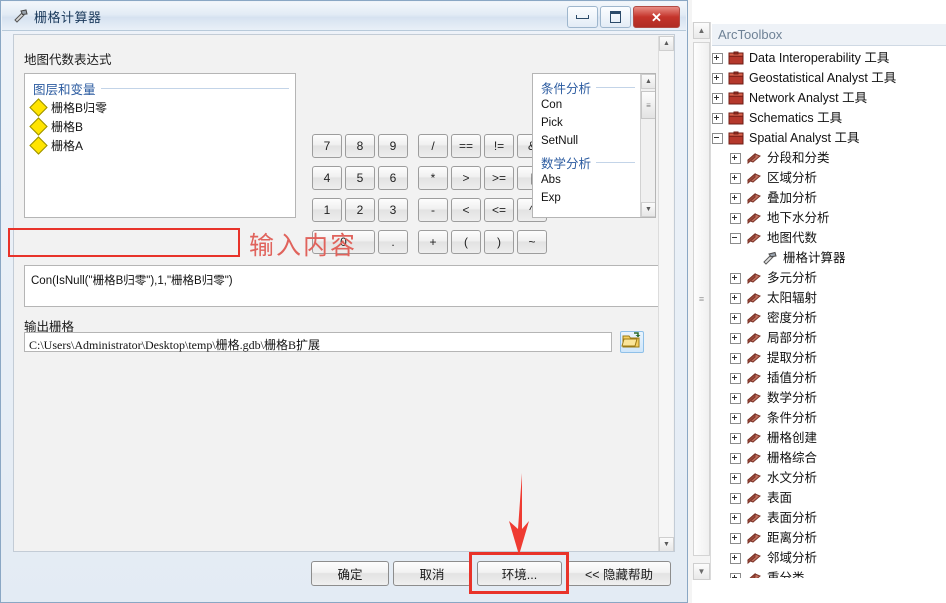 This screenshot has height=603, width=946. Describe the element at coordinates (466, 178) in the screenshot. I see `keypad-button-greater-than: >` at that location.